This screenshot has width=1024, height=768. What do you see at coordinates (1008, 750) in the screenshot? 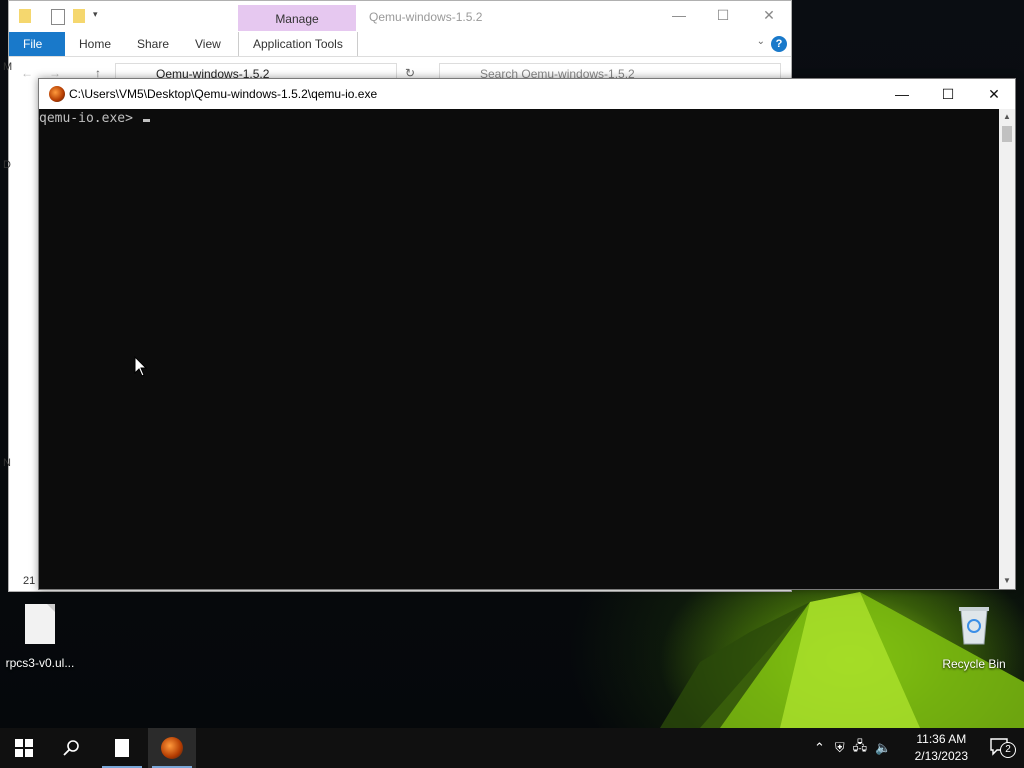
I see `notification-count-badge: 2` at bounding box center [1008, 750].